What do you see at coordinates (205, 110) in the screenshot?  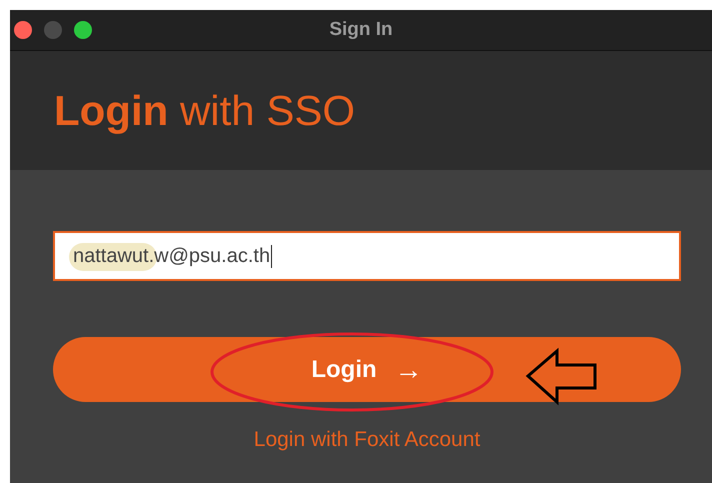 I see `page-heading: Login with SSO` at bounding box center [205, 110].